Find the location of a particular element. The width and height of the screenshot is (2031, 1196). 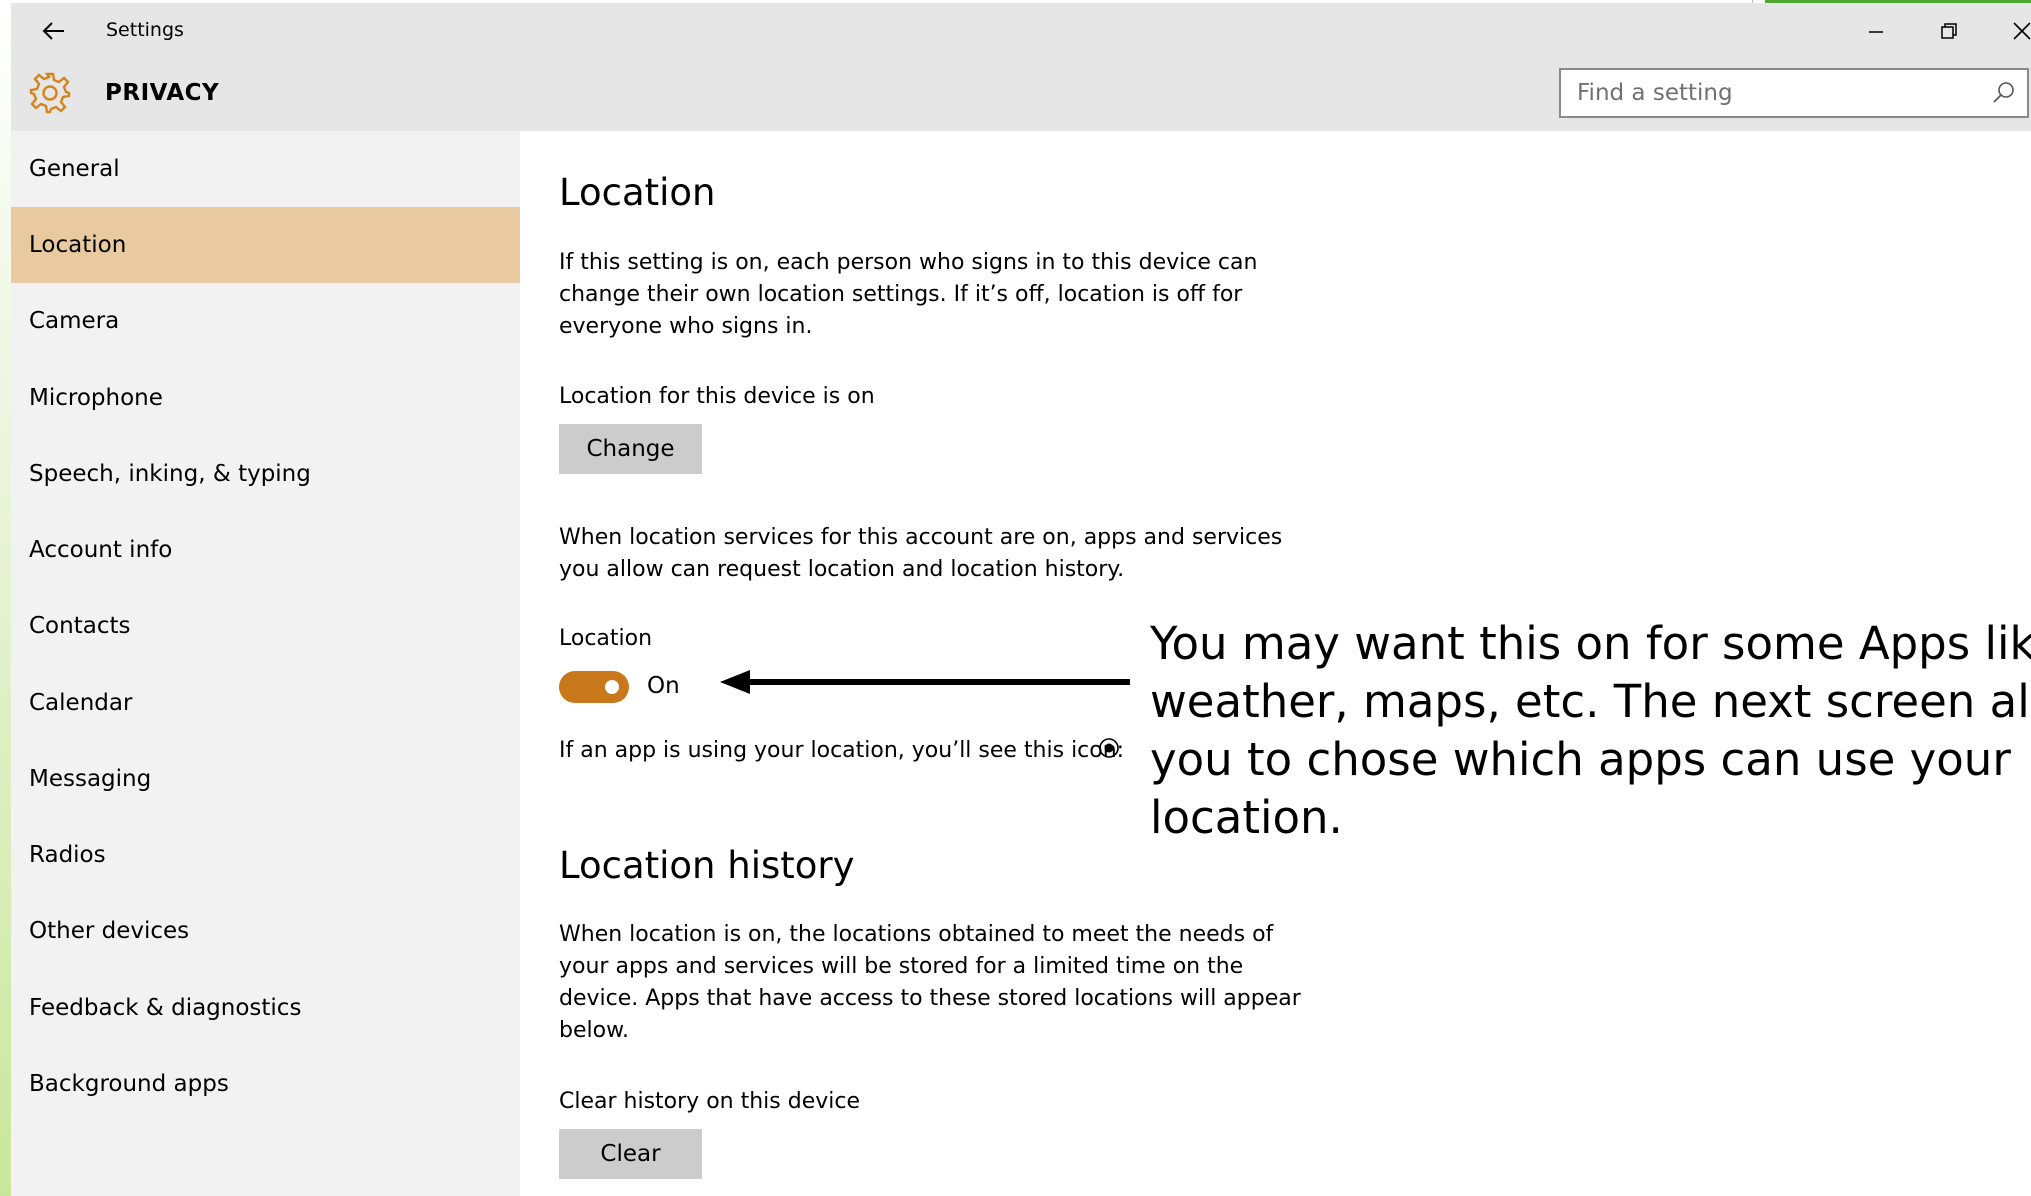

restore-button is located at coordinates (1949, 31).